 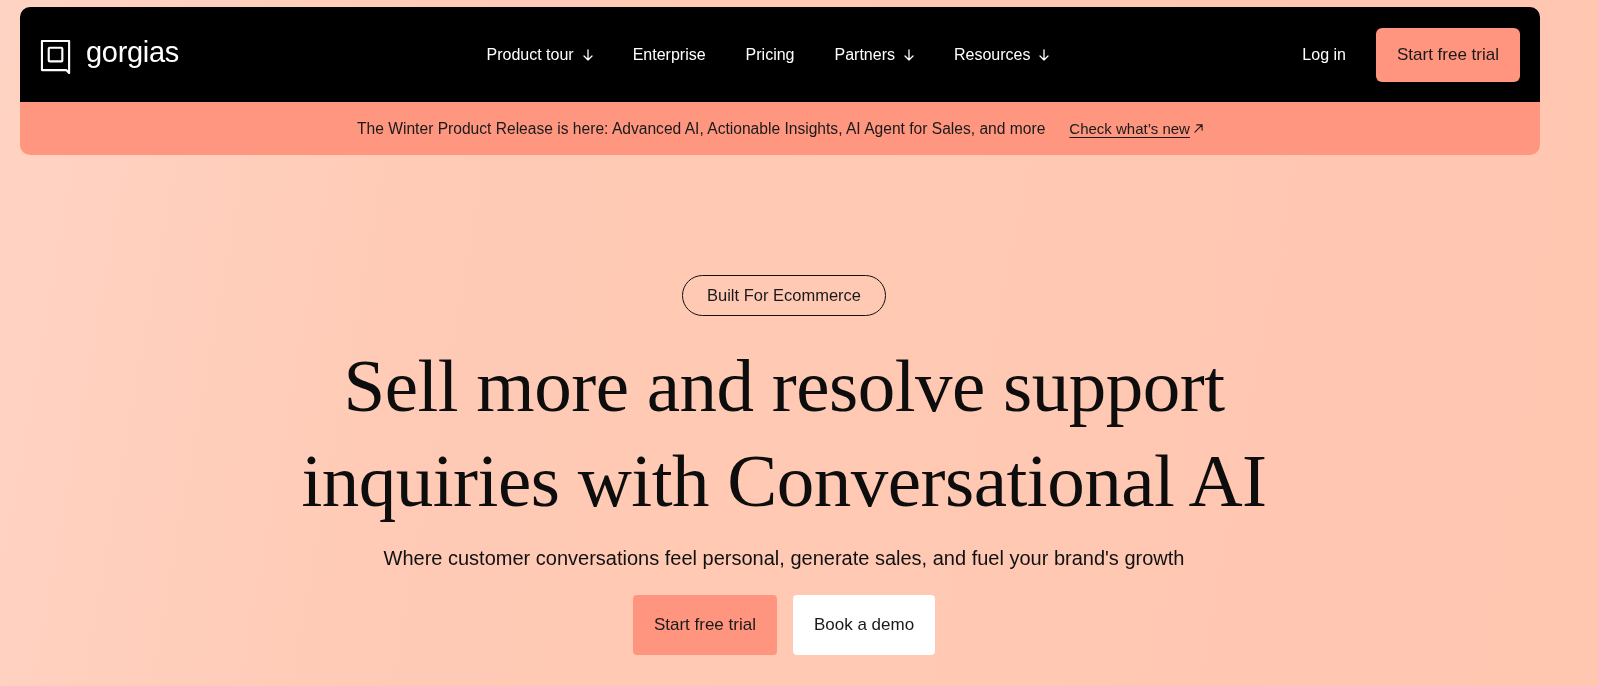 I want to click on nav-link: Enterprise, so click(x=669, y=54).